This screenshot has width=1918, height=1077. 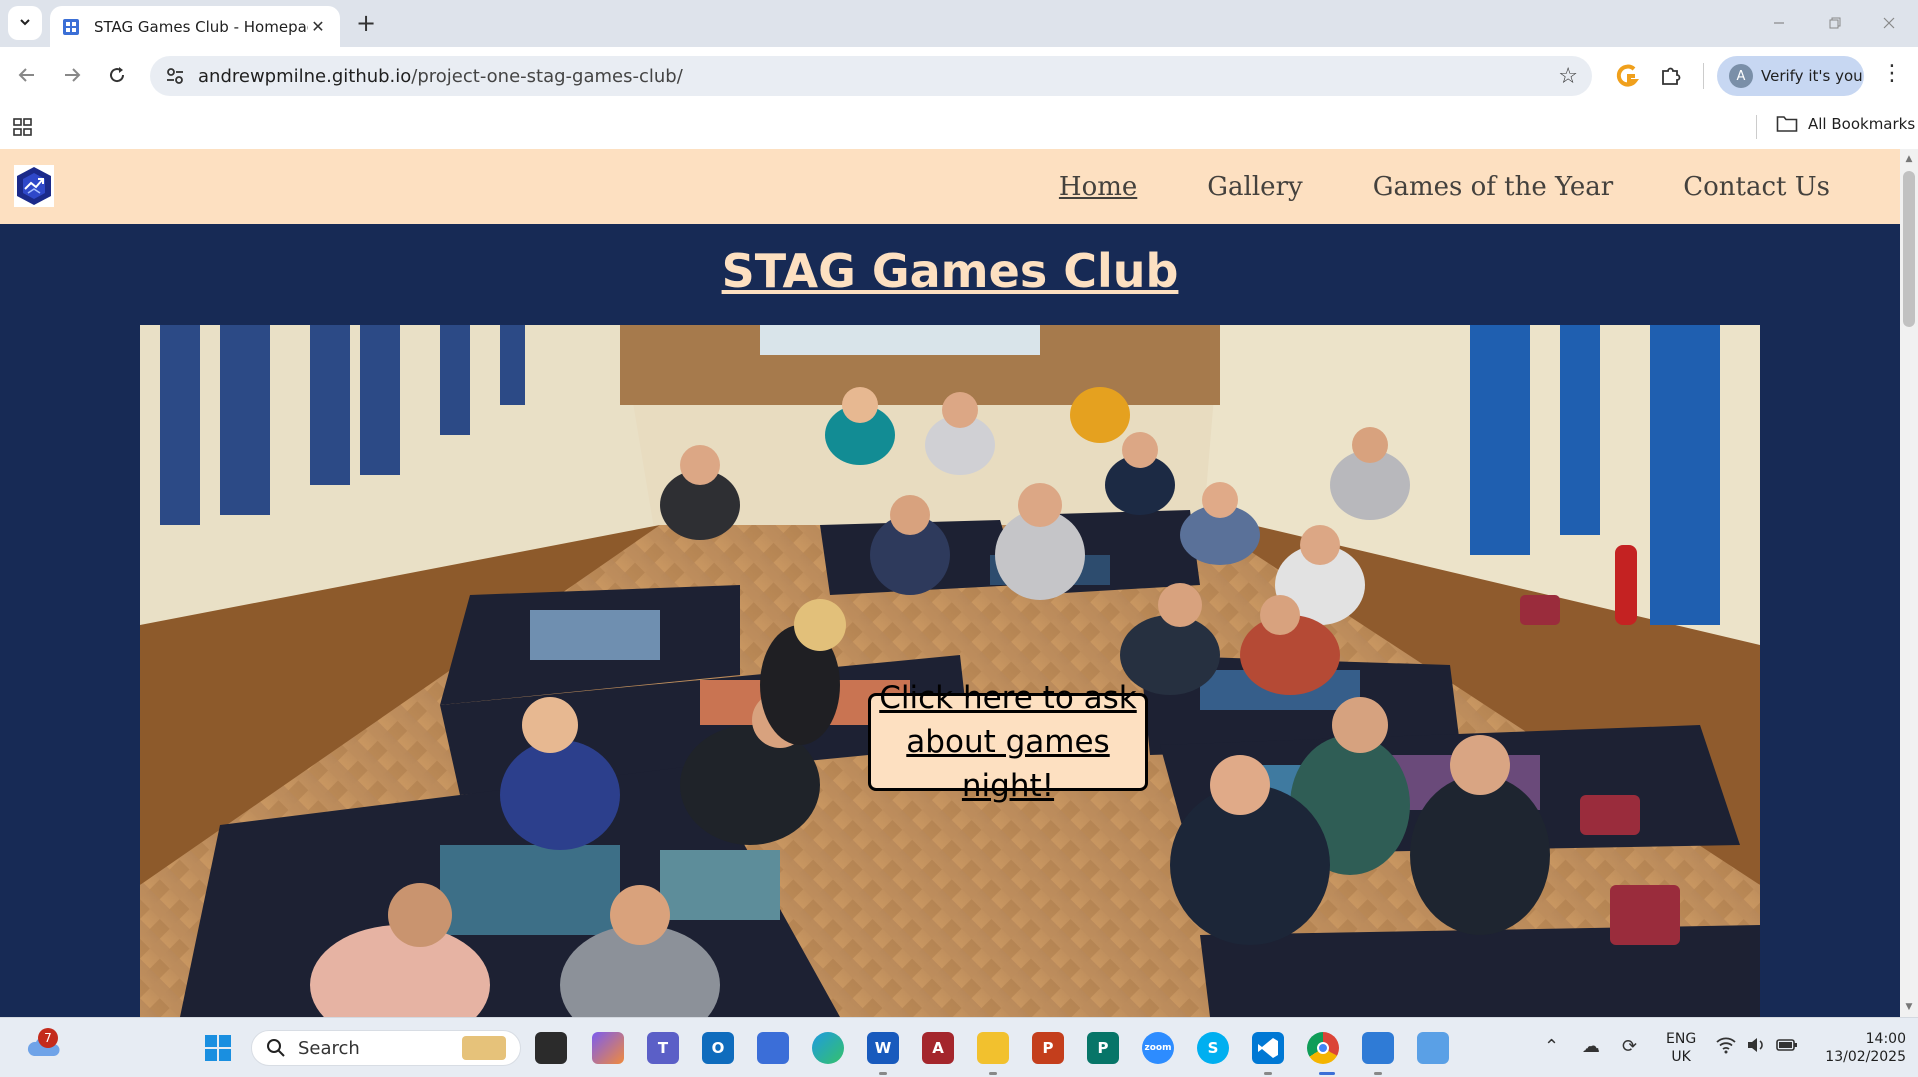 What do you see at coordinates (1008, 698) in the screenshot?
I see `cta-line-1: Click here to ask` at bounding box center [1008, 698].